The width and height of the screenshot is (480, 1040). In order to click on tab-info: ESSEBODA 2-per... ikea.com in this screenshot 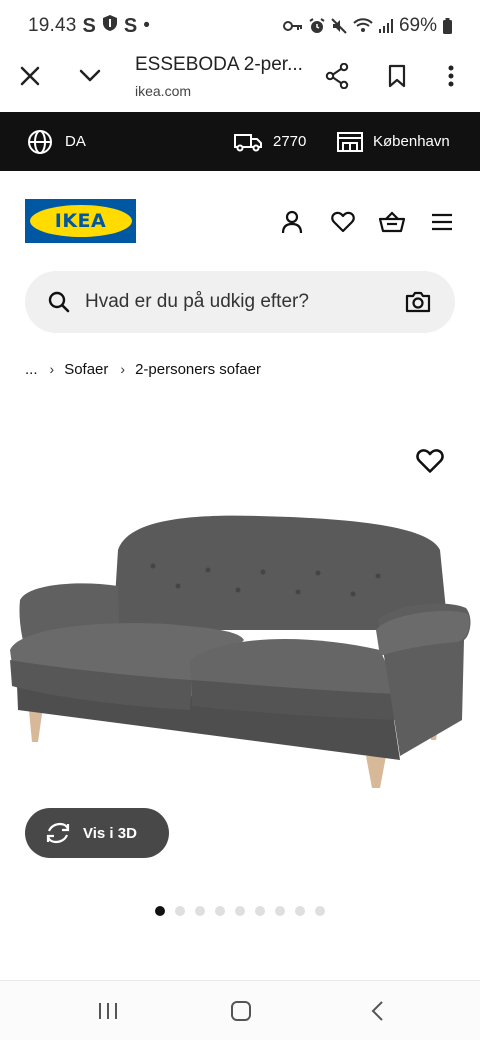, I will do `click(219, 76)`.